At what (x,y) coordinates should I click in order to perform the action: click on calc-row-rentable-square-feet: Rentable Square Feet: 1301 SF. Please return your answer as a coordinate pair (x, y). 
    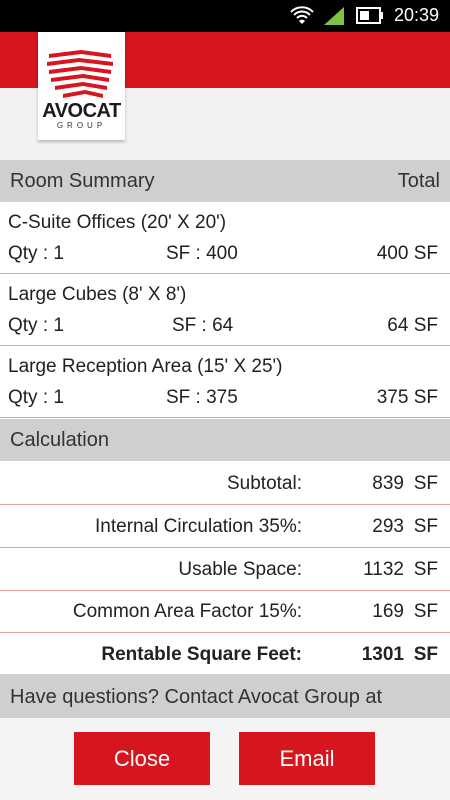
    Looking at the image, I should click on (225, 654).